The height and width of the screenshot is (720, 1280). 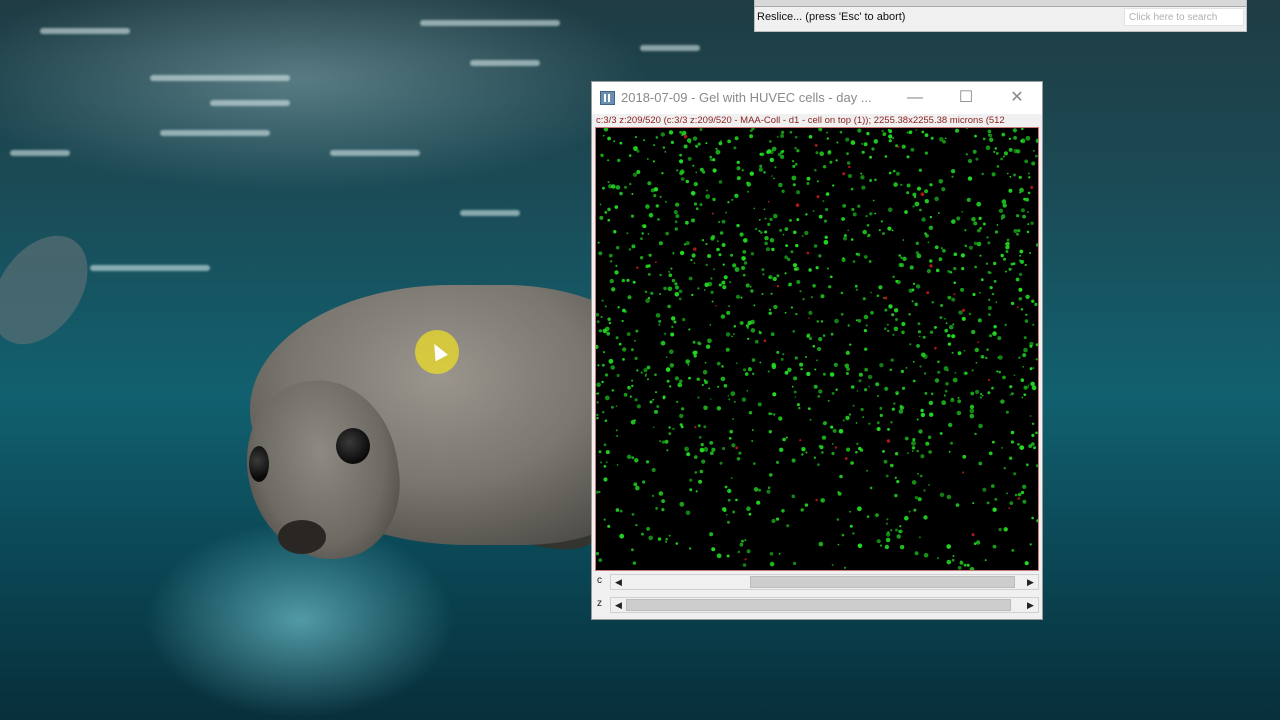 I want to click on maximize-button: ☐, so click(x=966, y=98).